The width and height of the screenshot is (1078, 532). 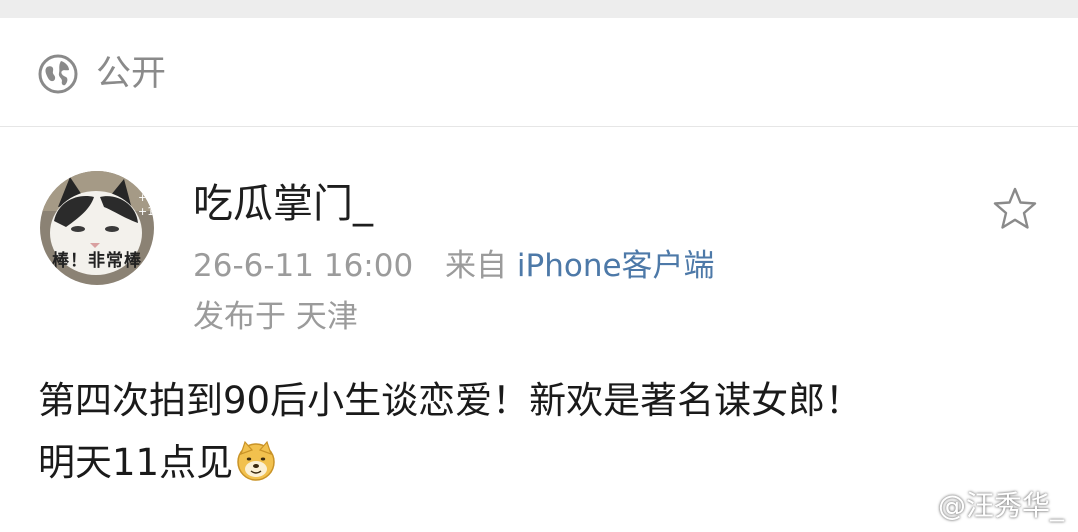 What do you see at coordinates (58, 74) in the screenshot?
I see `globe-icon` at bounding box center [58, 74].